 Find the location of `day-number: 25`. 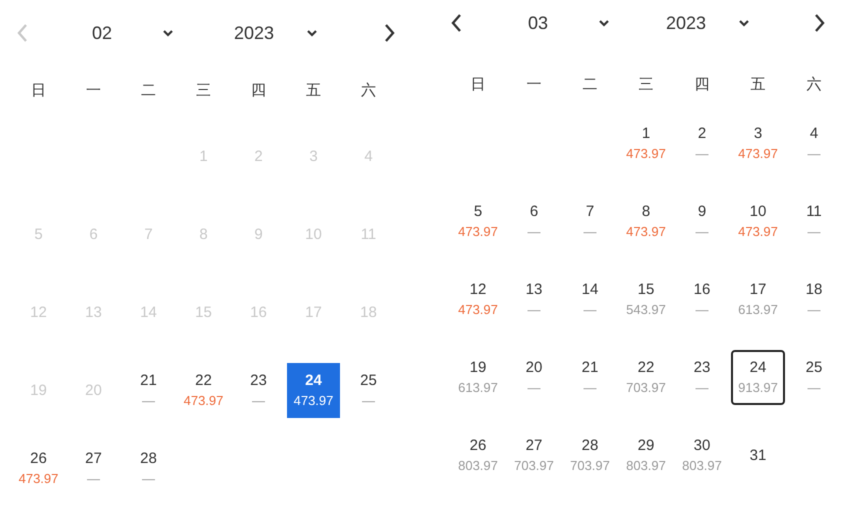

day-number: 25 is located at coordinates (814, 367).